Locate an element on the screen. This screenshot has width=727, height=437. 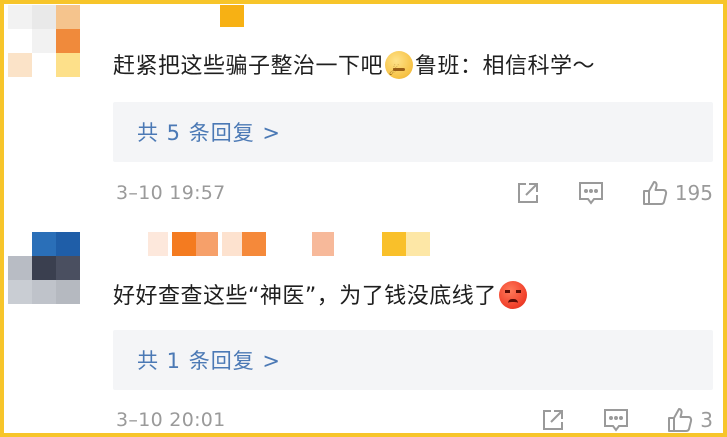
replies-box: 共 5 条回复 > is located at coordinates (413, 132).